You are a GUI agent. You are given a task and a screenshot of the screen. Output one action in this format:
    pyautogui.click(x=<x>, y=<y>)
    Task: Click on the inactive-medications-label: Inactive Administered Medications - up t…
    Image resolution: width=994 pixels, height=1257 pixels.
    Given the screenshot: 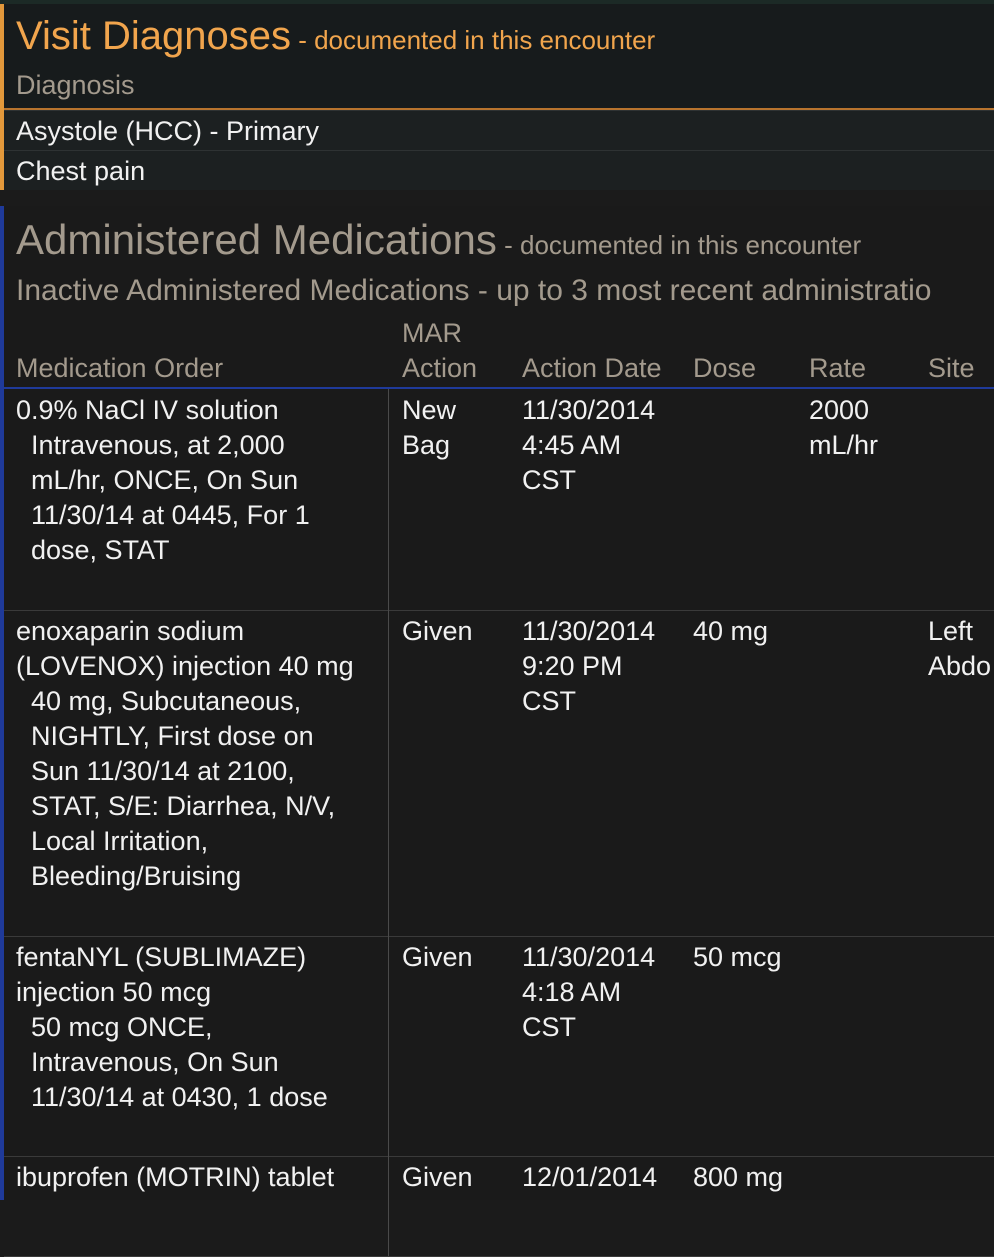 What is the action you would take?
    pyautogui.click(x=474, y=290)
    